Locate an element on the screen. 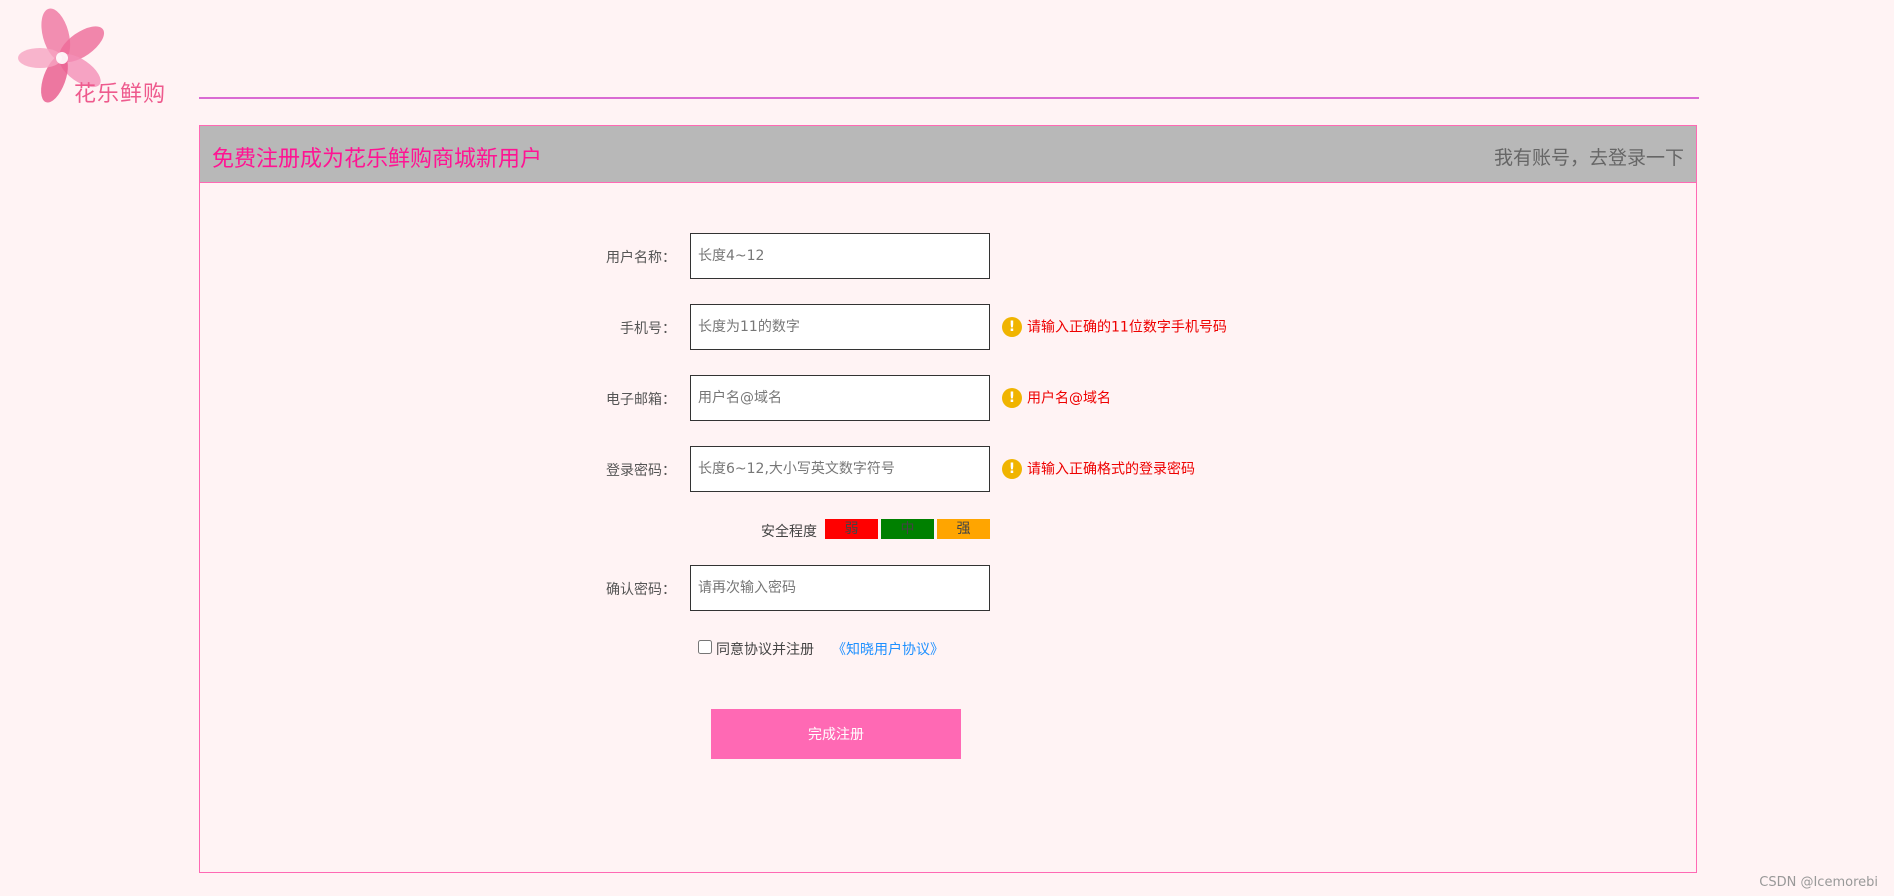 Image resolution: width=1894 pixels, height=896 pixels. email-hint: ! 用户名@域名 is located at coordinates (1056, 397).